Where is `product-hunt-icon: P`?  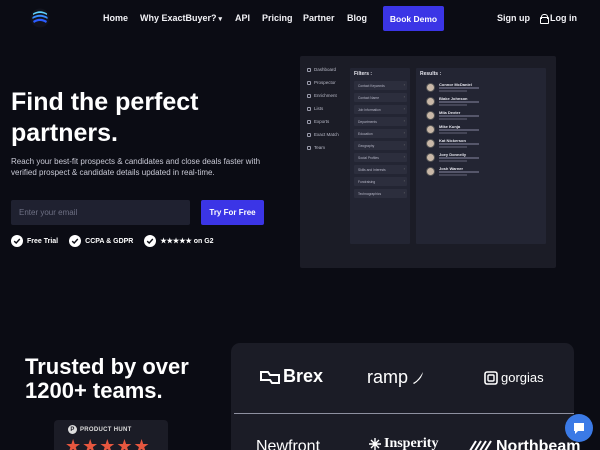 product-hunt-icon: P is located at coordinates (72, 429).